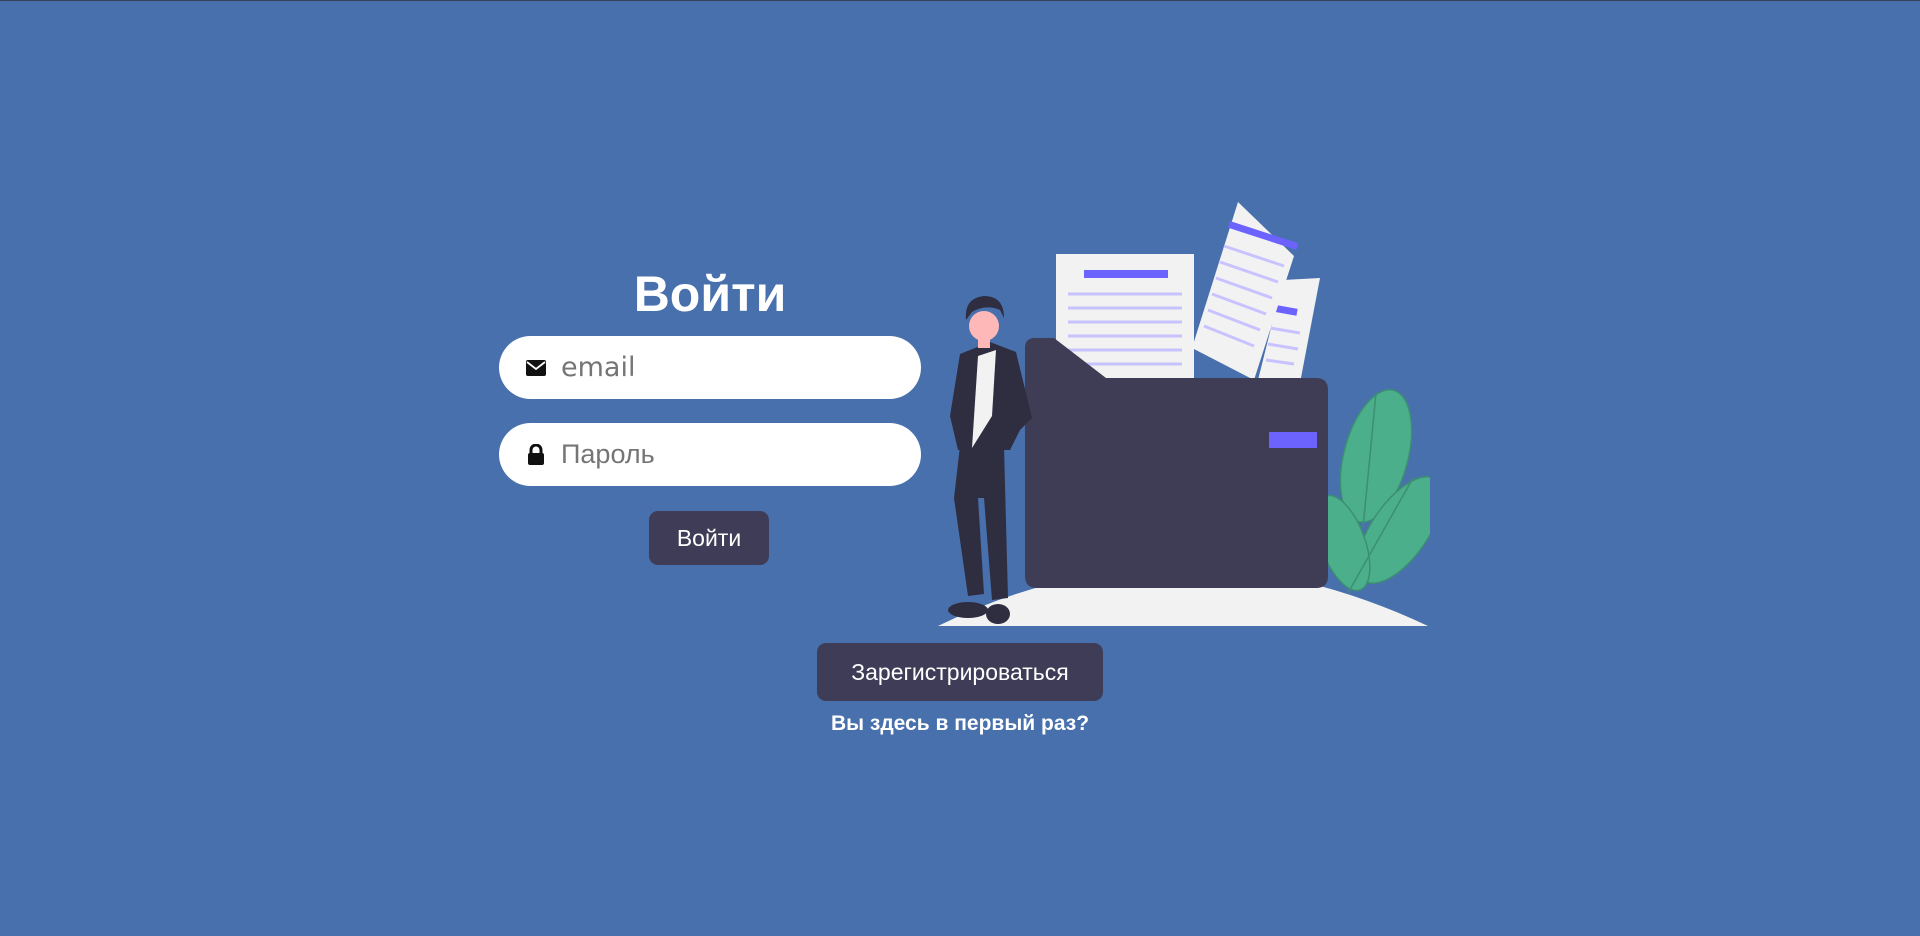 This screenshot has width=1920, height=936. I want to click on lock-icon, so click(536, 454).